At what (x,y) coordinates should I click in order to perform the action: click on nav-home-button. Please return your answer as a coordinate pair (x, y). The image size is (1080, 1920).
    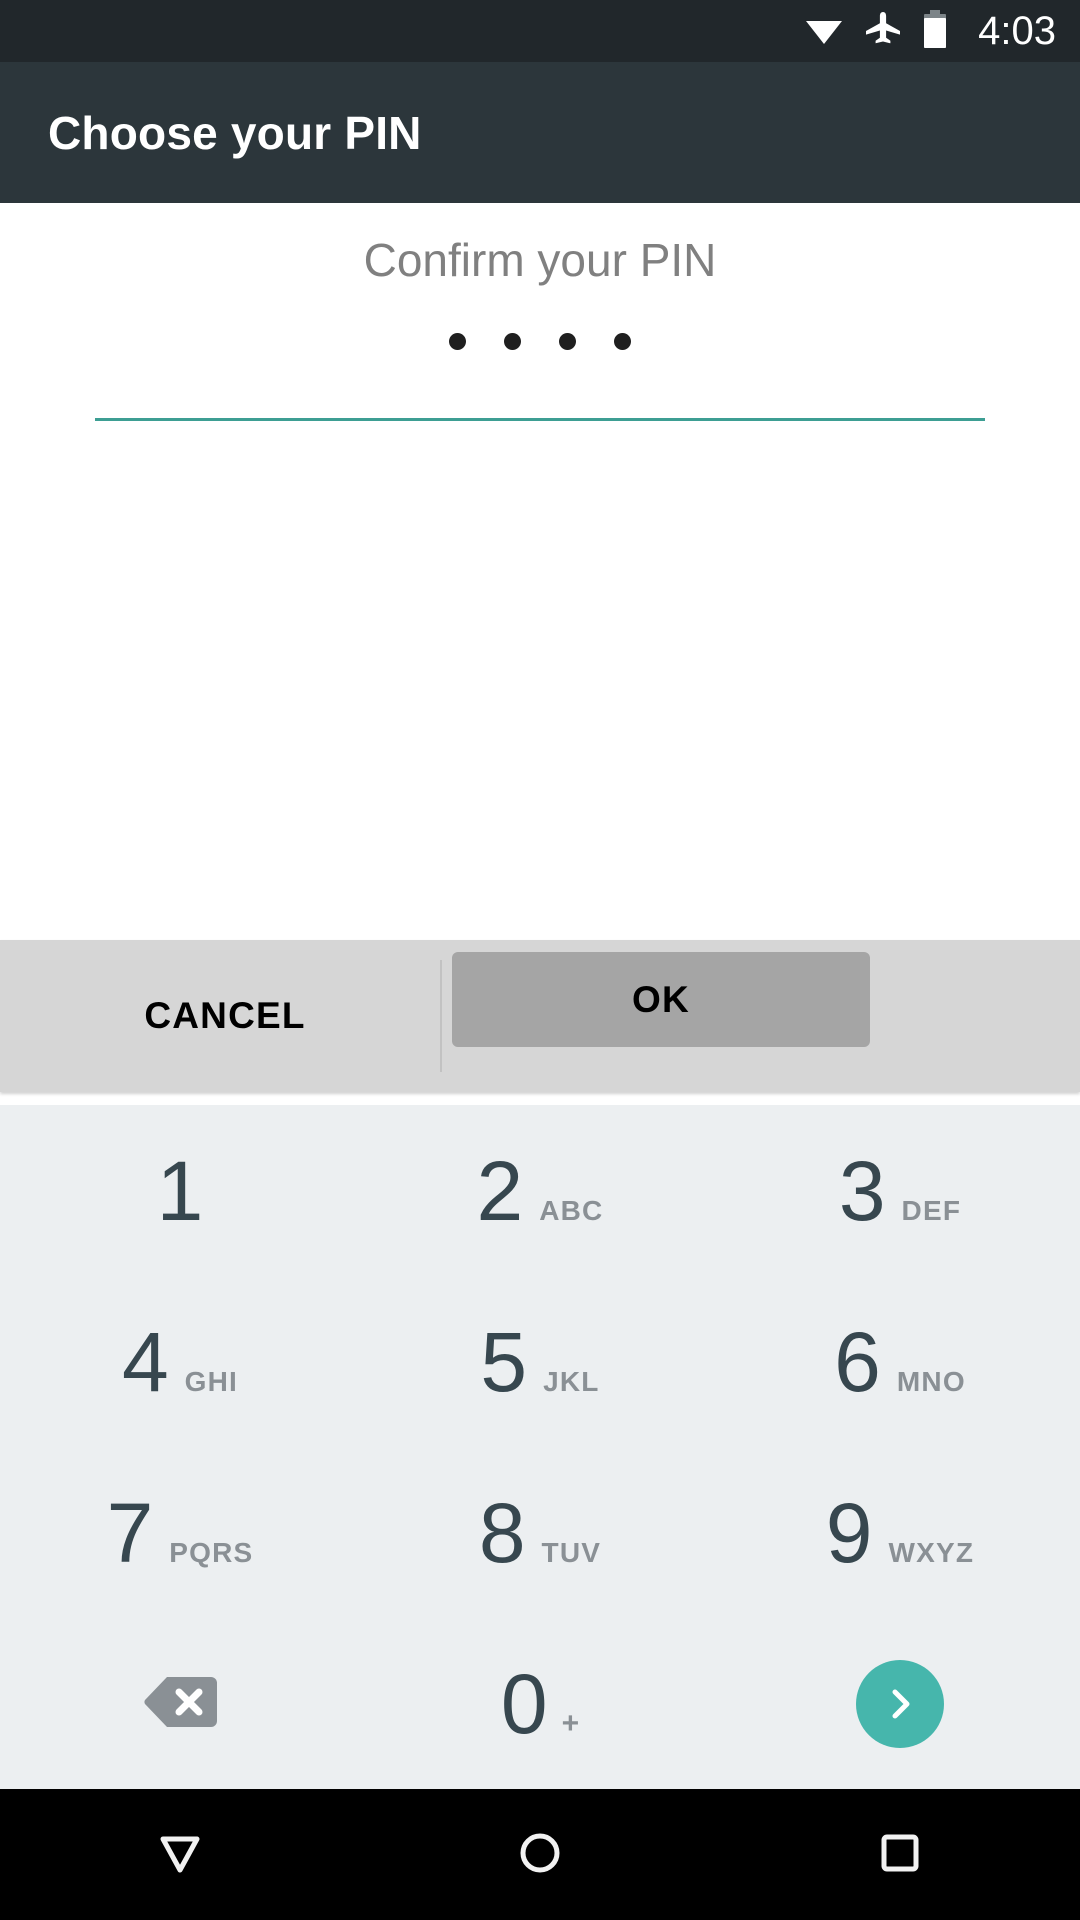
    Looking at the image, I should click on (540, 1854).